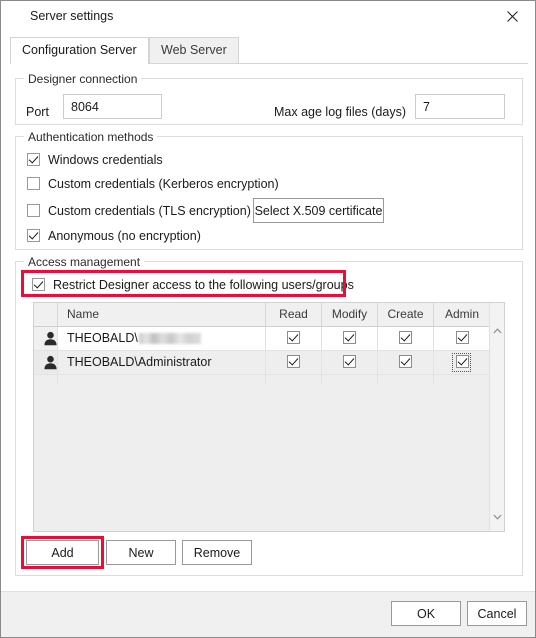  What do you see at coordinates (269, 50) in the screenshot?
I see `tab-strip: Configuration Server Web Server` at bounding box center [269, 50].